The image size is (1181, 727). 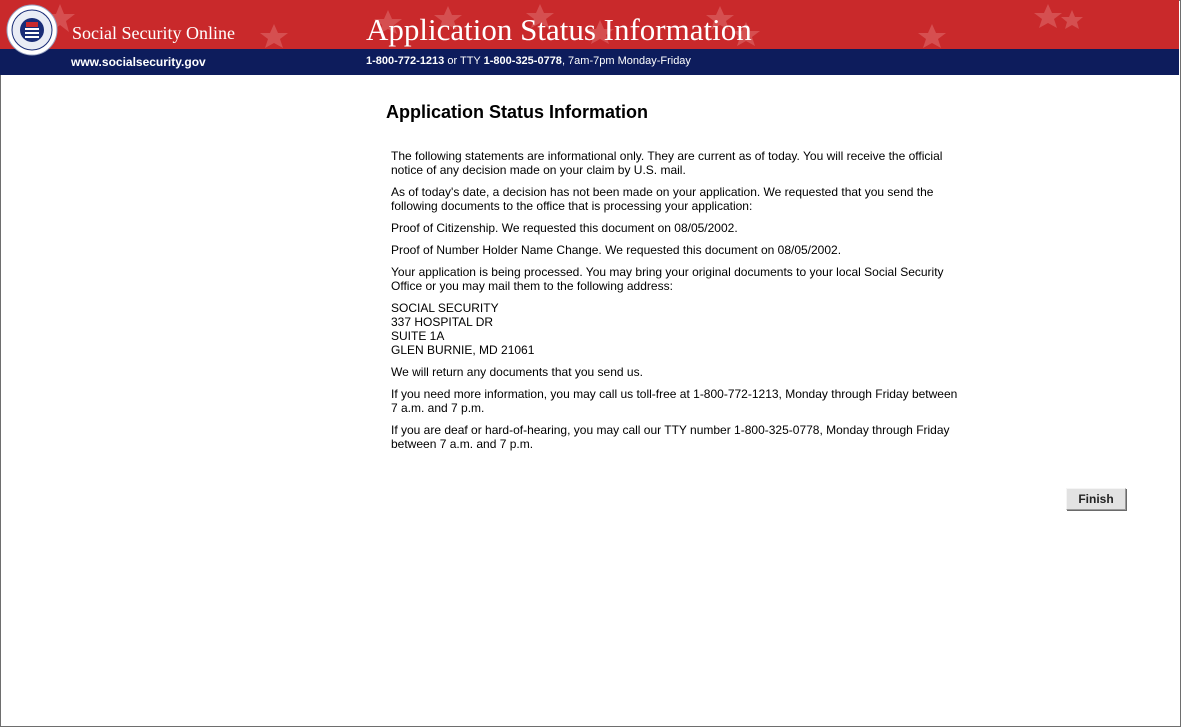 I want to click on site-name: Social Security Online, so click(x=153, y=33).